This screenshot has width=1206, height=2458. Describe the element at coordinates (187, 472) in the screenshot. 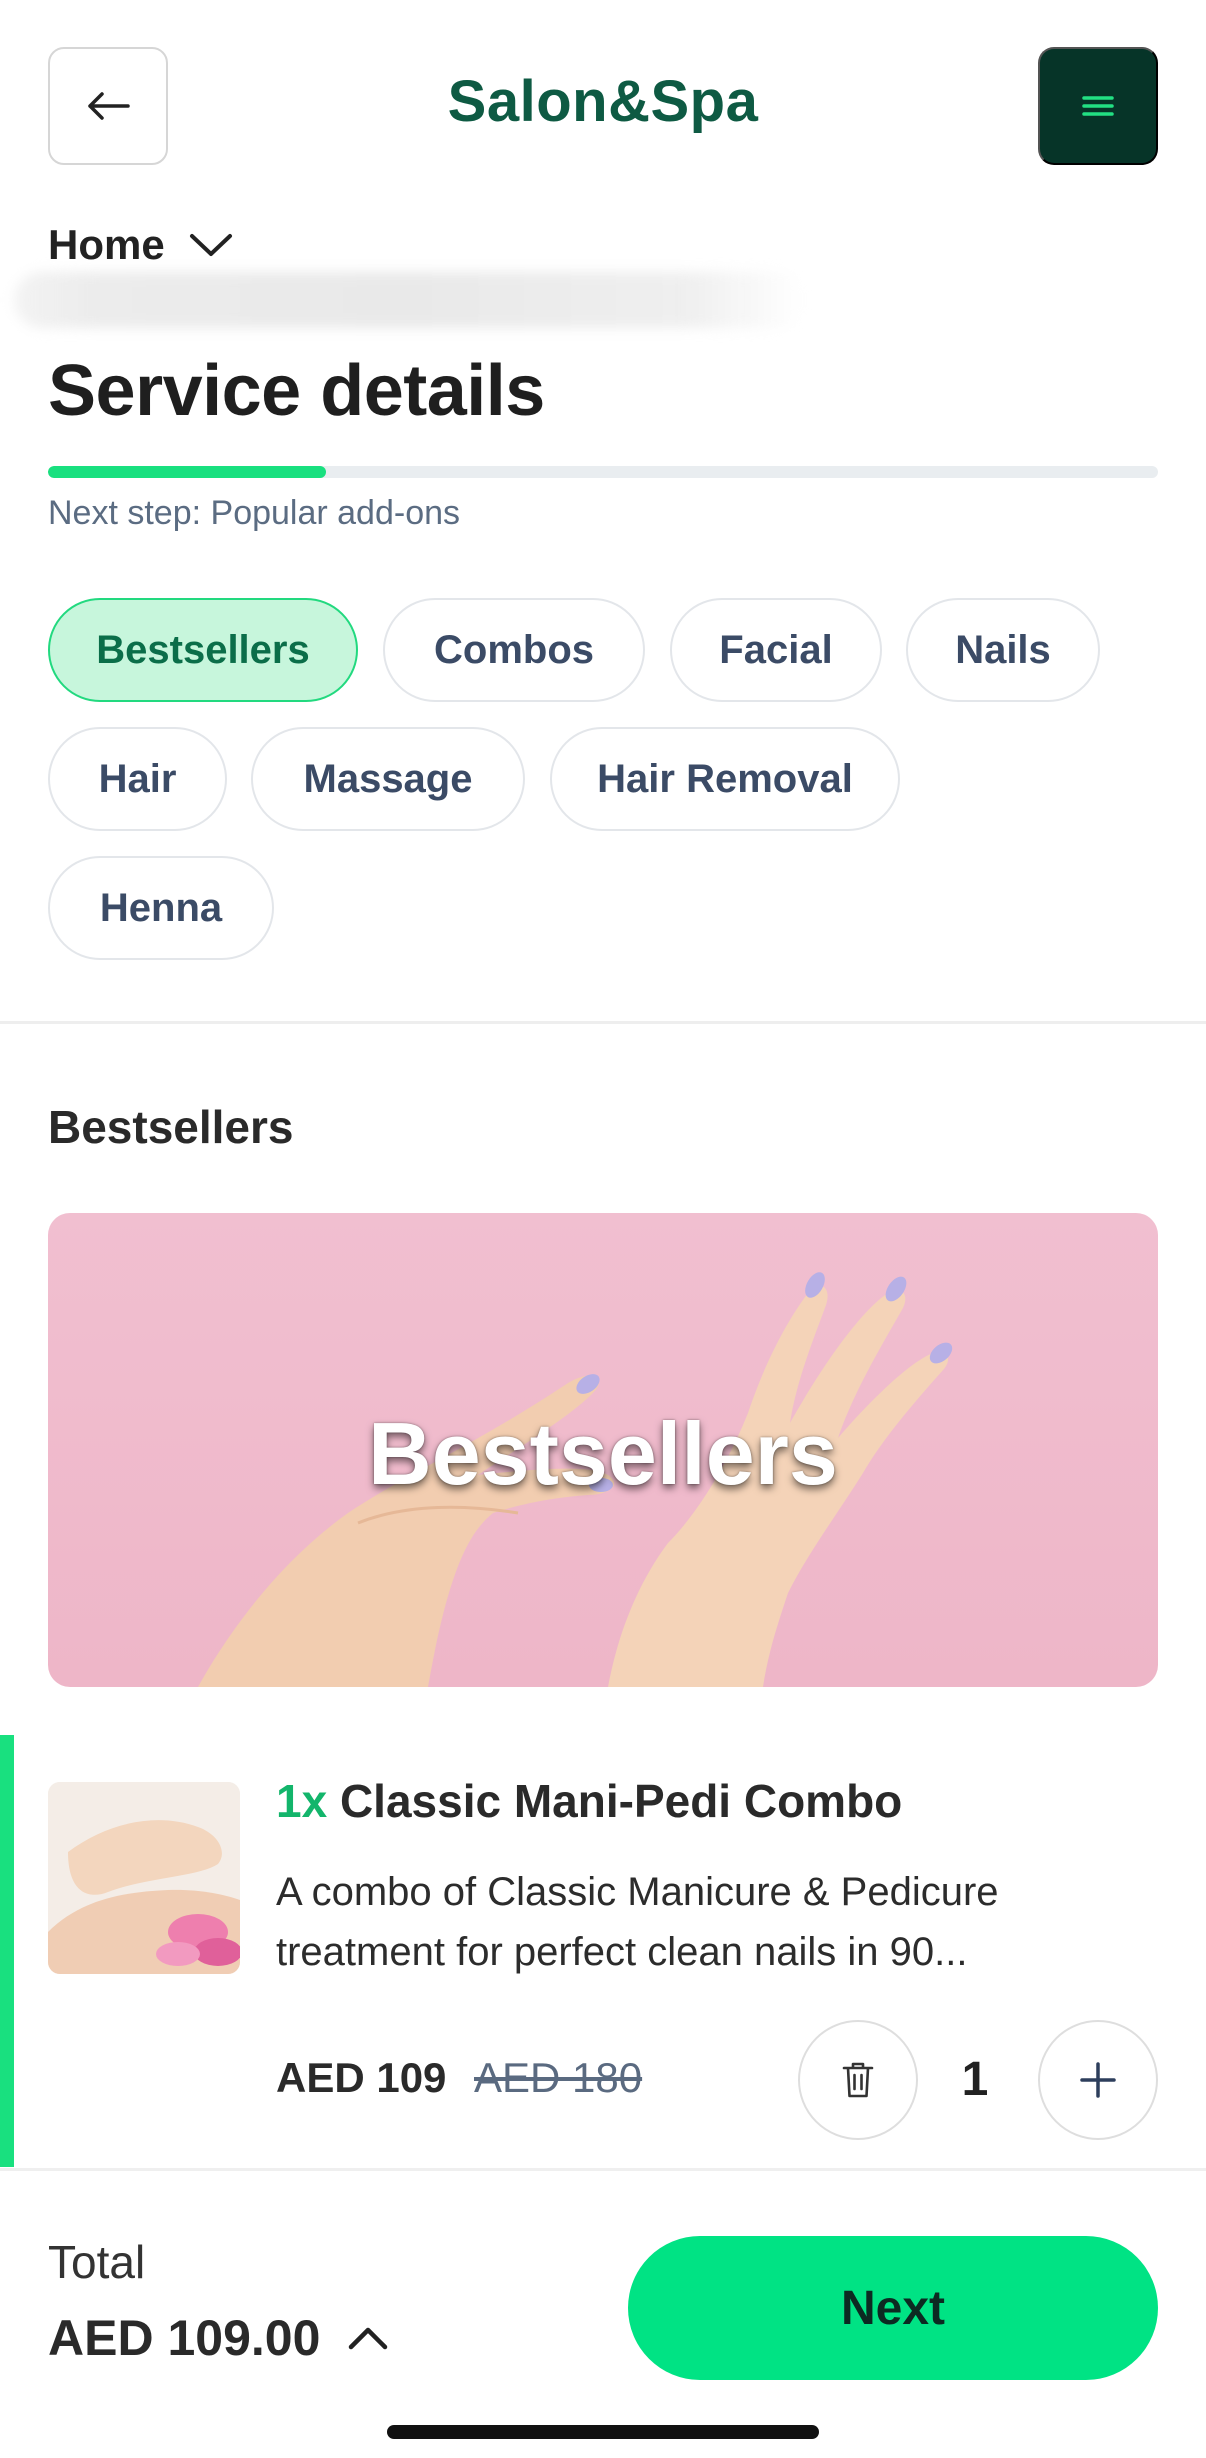

I see `progress-fill` at that location.